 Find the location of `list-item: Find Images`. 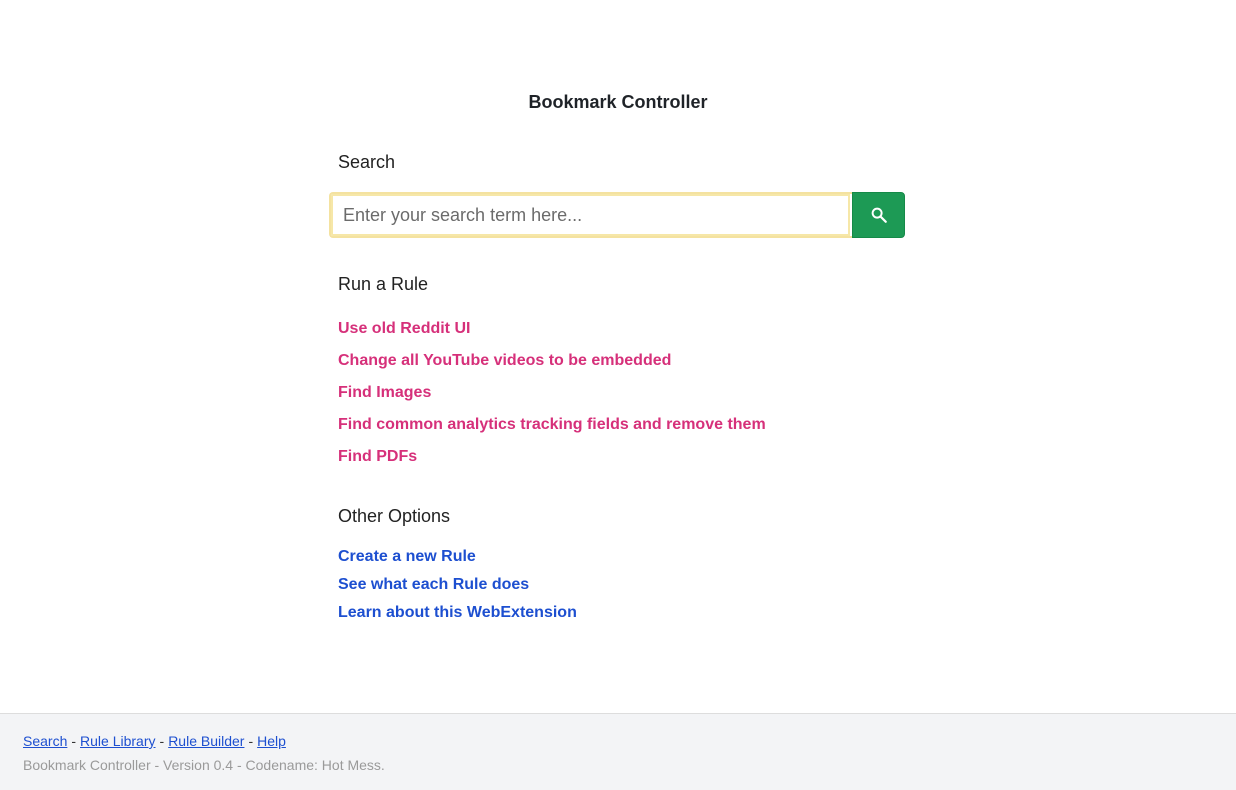

list-item: Find Images is located at coordinates (552, 397).